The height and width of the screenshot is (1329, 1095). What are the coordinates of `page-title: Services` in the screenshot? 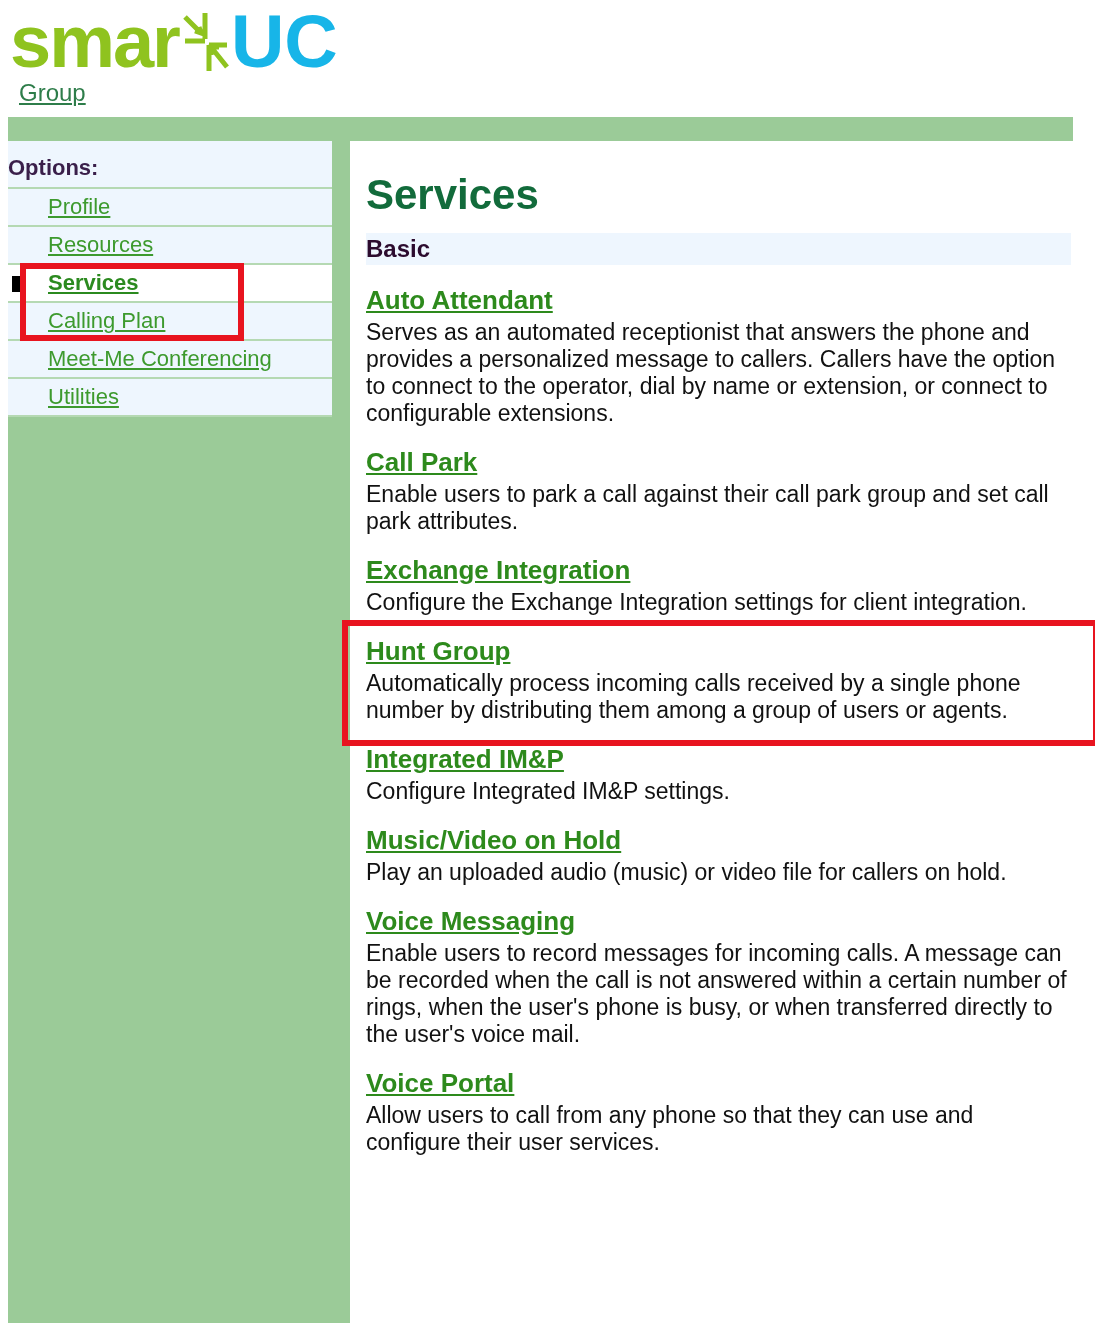 It's located at (453, 195).